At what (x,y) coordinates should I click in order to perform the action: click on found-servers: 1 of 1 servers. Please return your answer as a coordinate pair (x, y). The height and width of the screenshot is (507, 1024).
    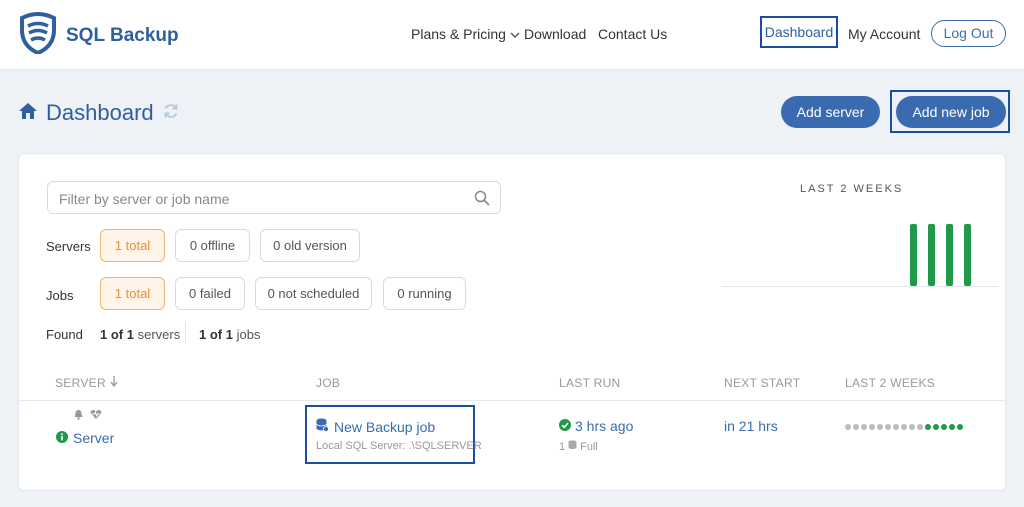
    Looking at the image, I should click on (140, 334).